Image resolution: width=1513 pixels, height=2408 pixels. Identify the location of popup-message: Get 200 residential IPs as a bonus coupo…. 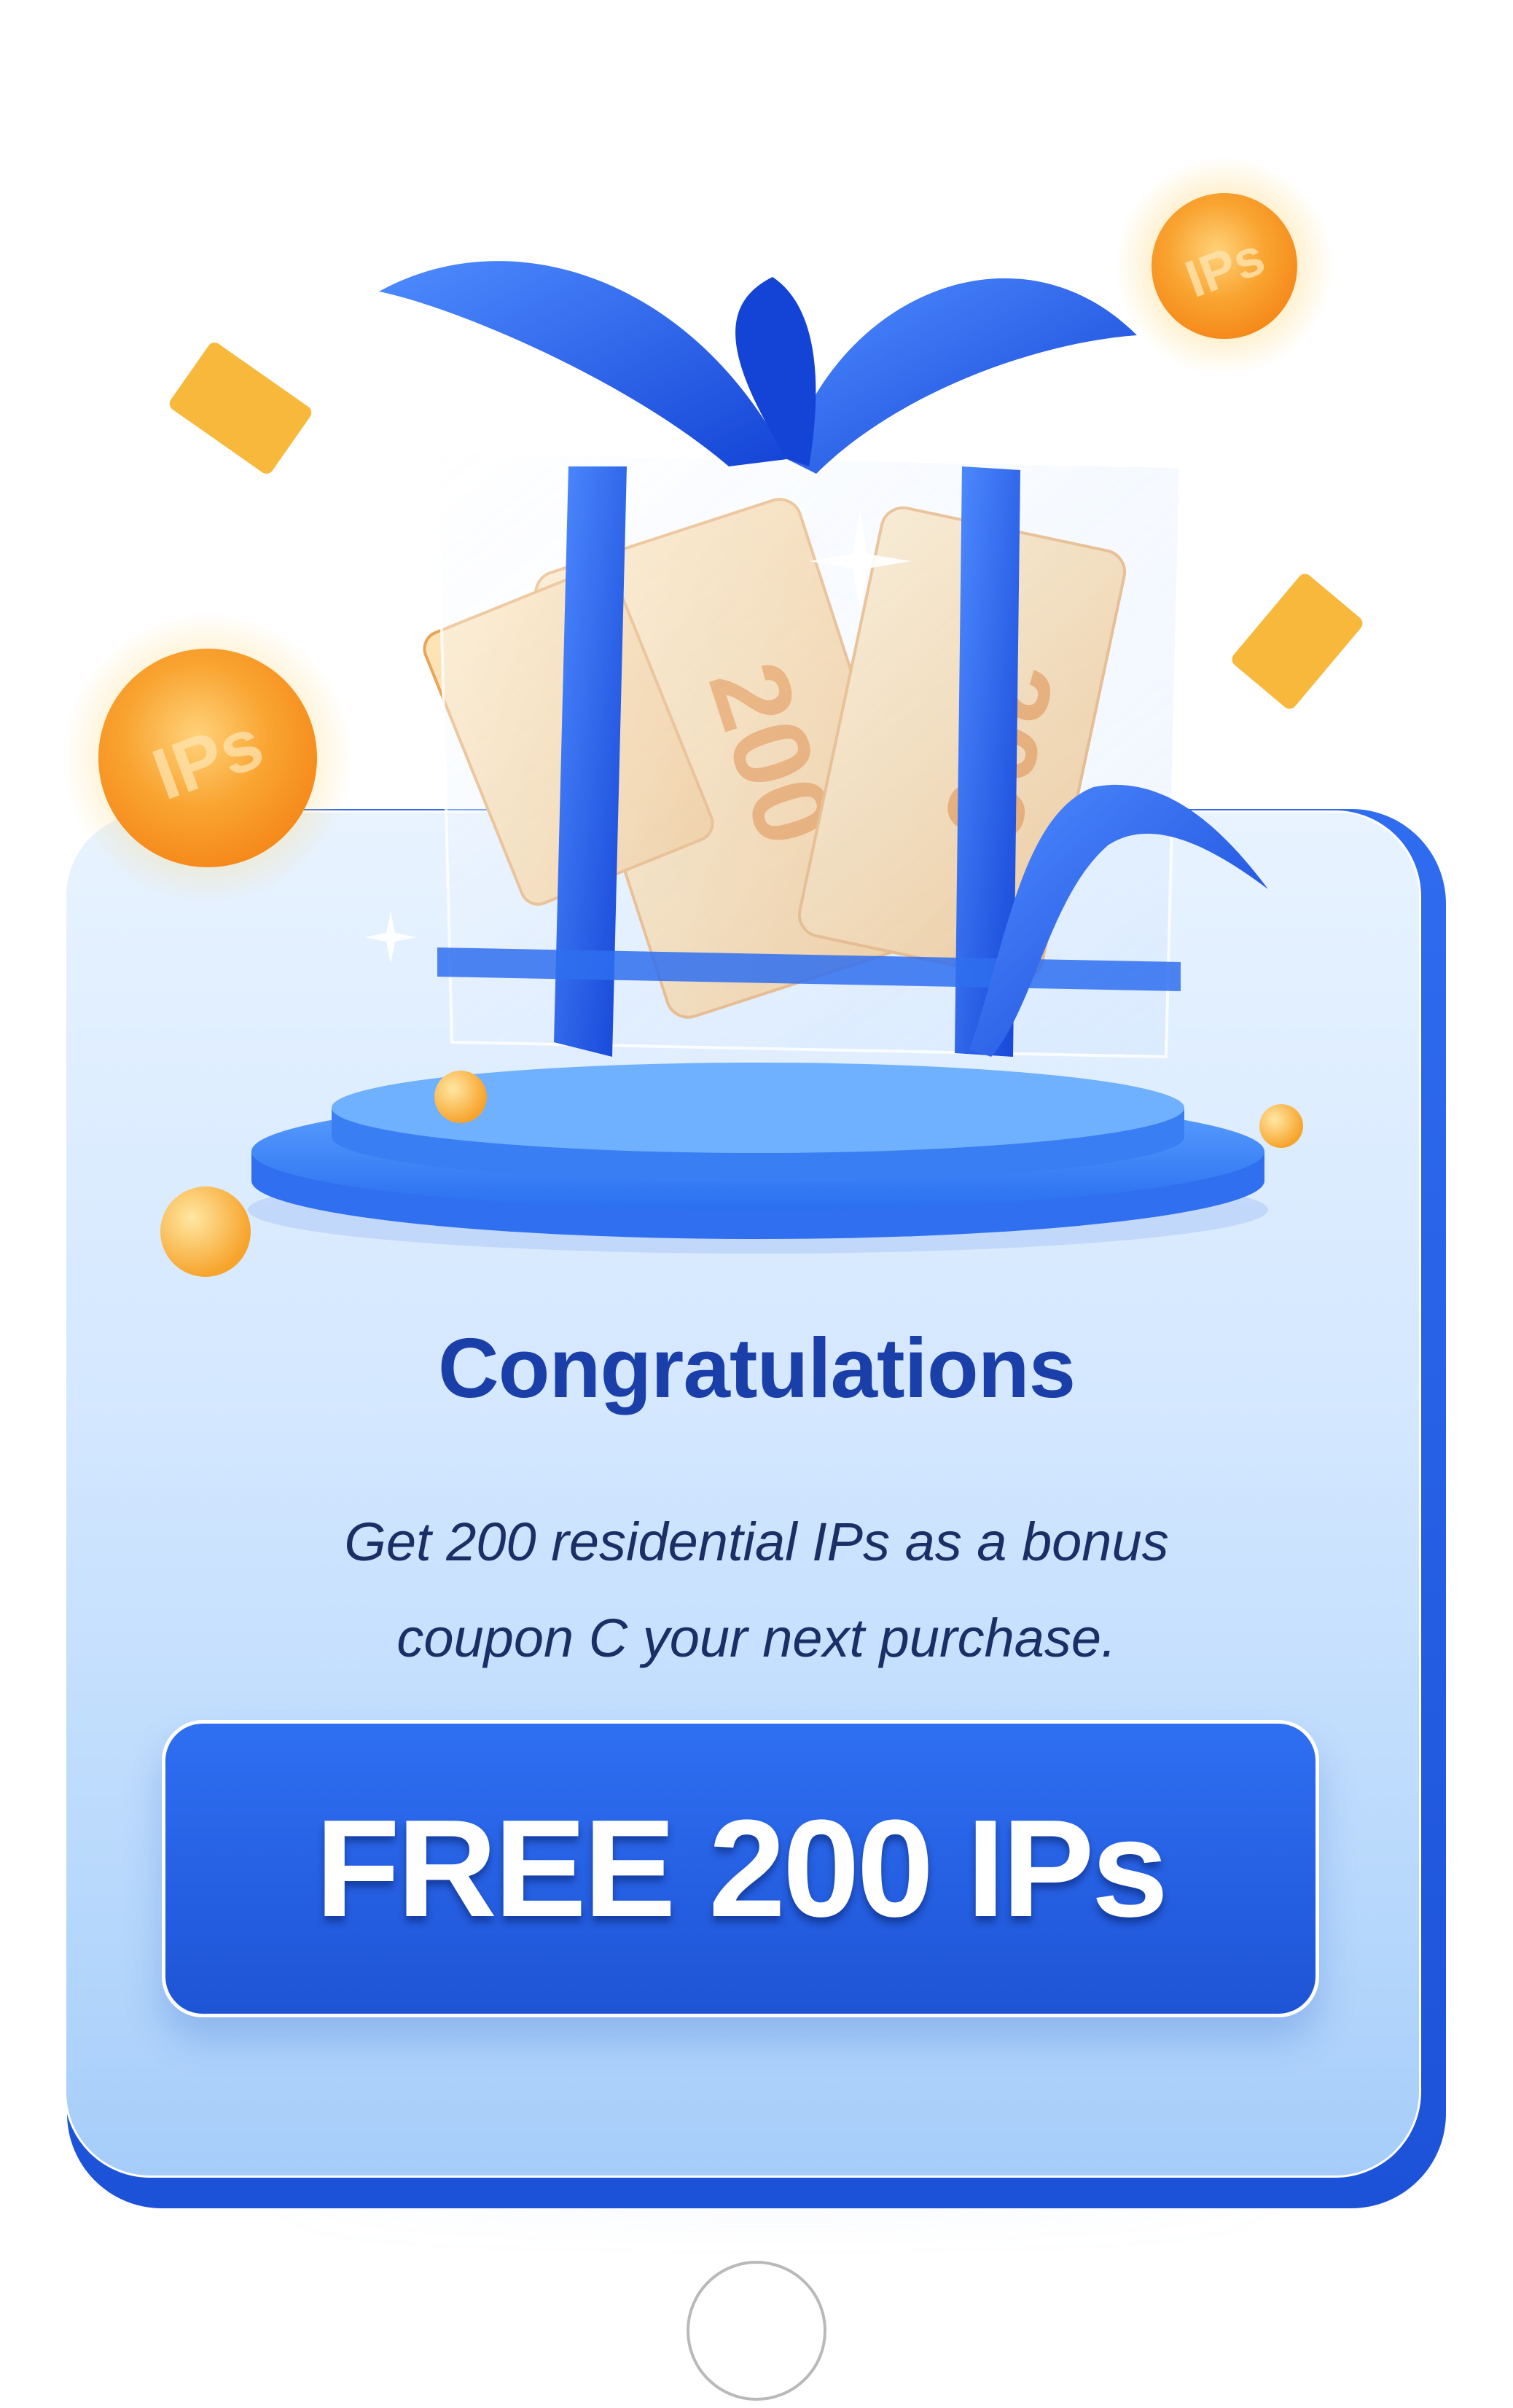
(756, 1590).